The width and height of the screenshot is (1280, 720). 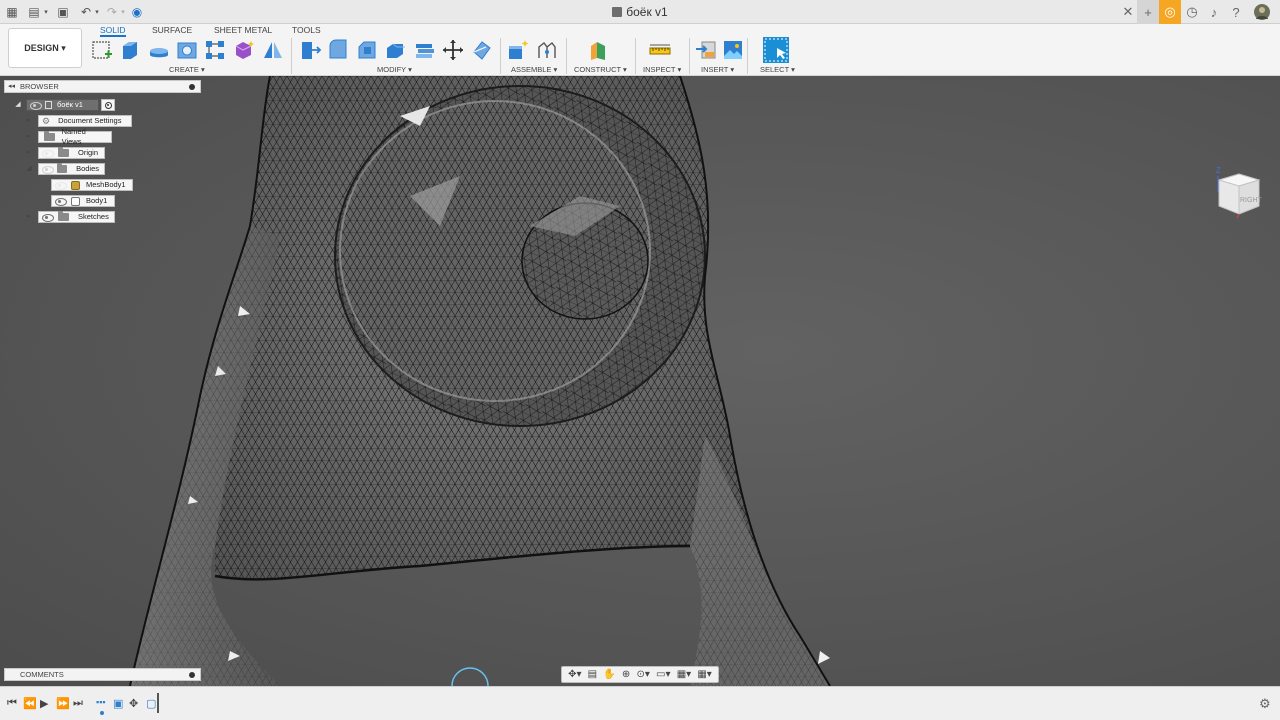 What do you see at coordinates (118, 703) in the screenshot?
I see `timeline-feature-body-icon: ▣` at bounding box center [118, 703].